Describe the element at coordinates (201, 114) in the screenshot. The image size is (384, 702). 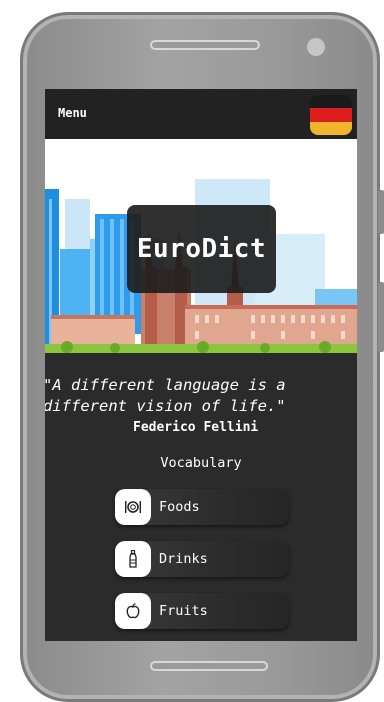
I see `top-bar: Menu` at that location.